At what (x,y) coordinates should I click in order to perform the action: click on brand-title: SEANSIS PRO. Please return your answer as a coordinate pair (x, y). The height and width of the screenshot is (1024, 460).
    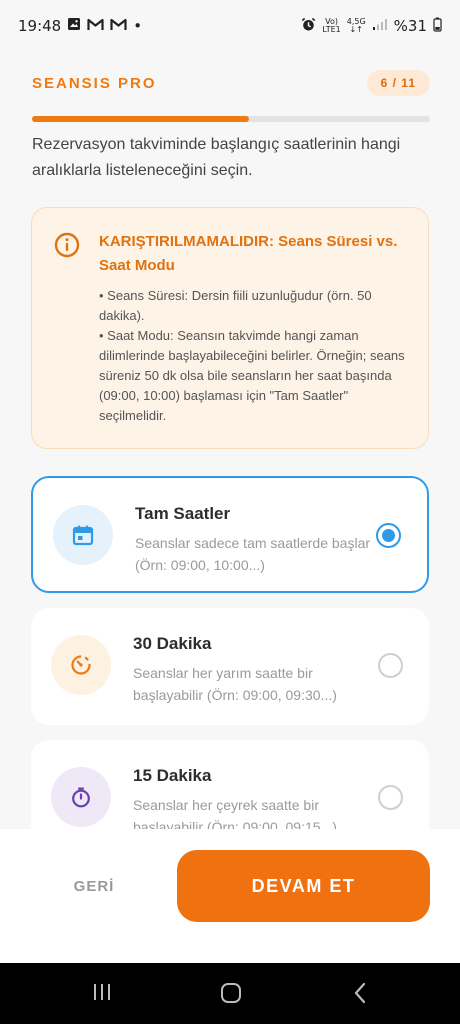
    Looking at the image, I should click on (94, 83).